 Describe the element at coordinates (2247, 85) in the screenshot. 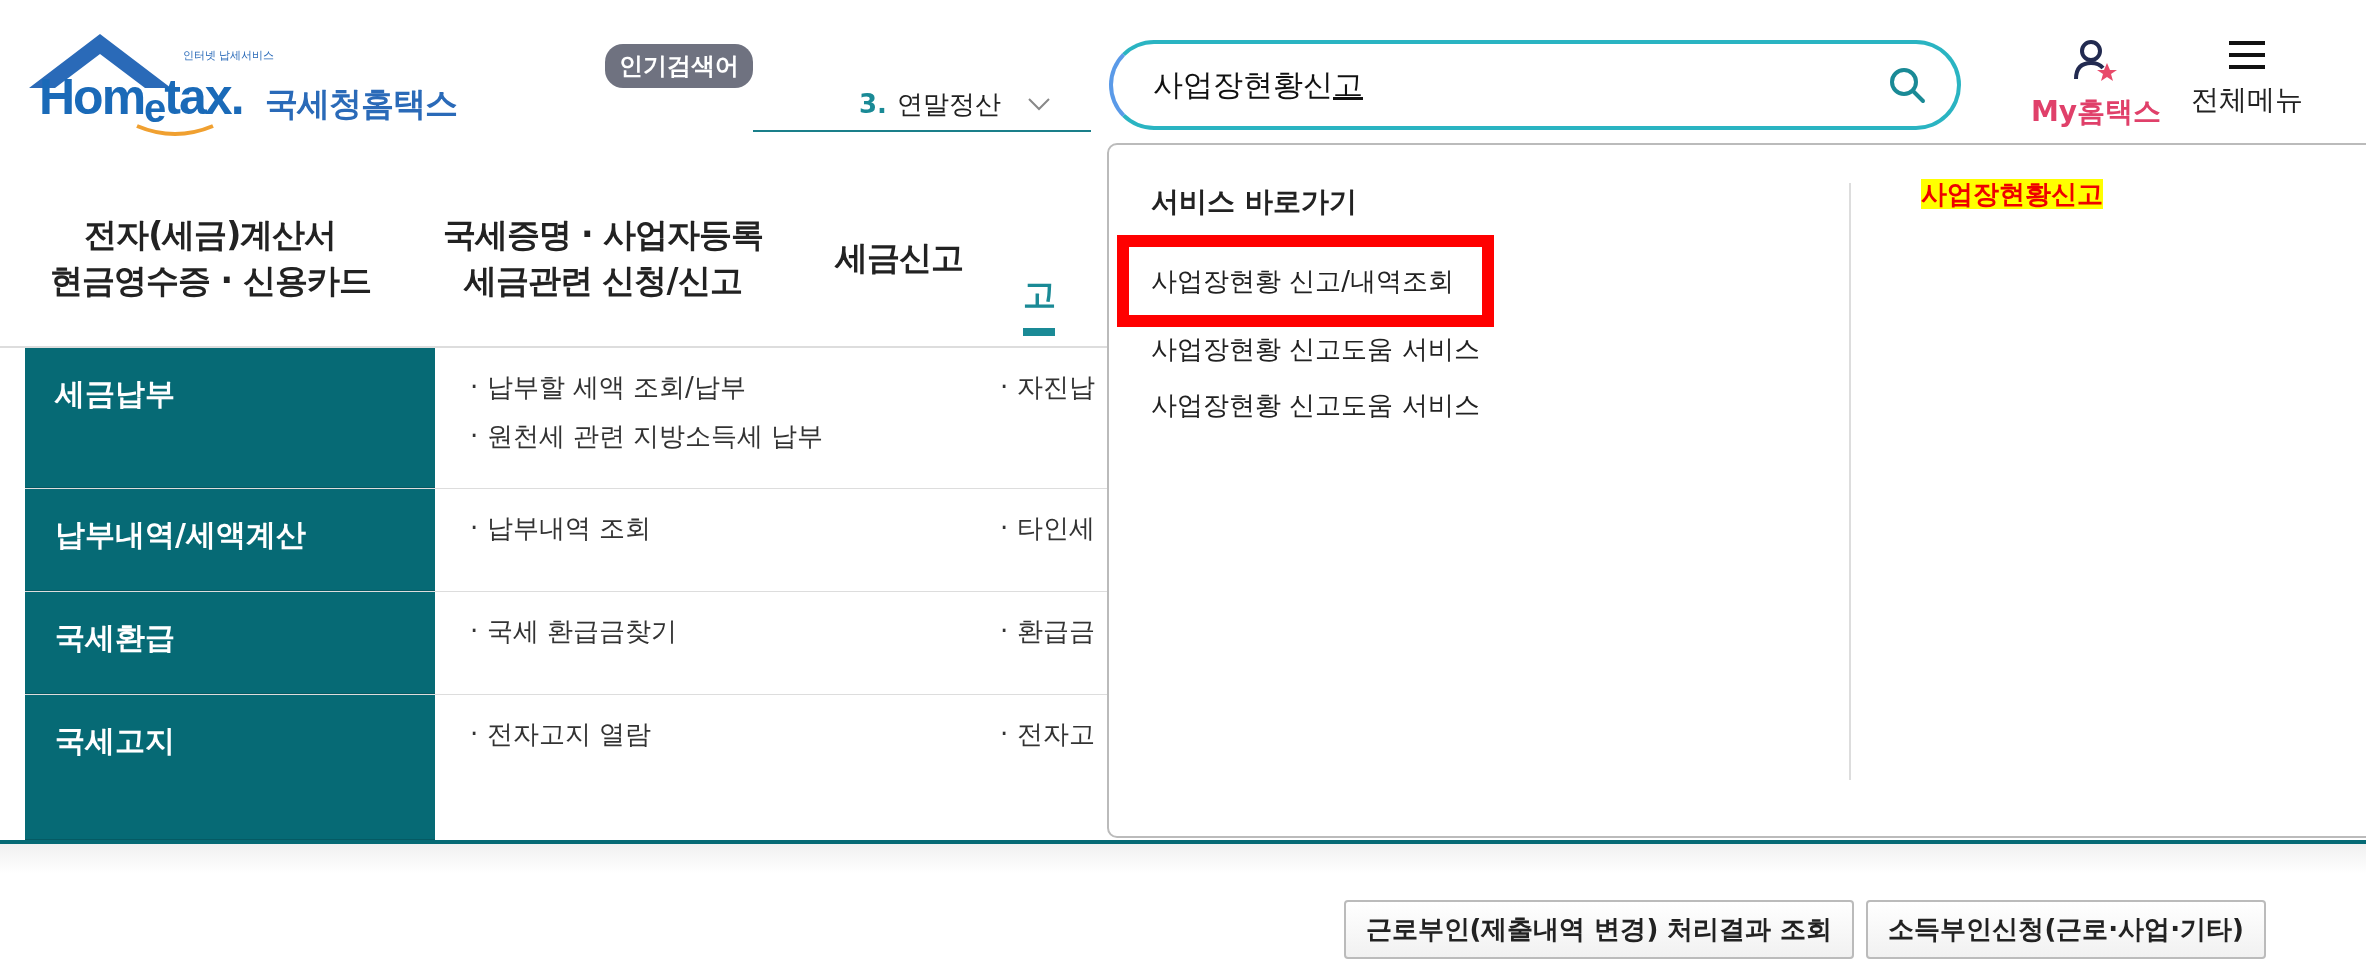

I see `header-link: 전체메뉴` at that location.